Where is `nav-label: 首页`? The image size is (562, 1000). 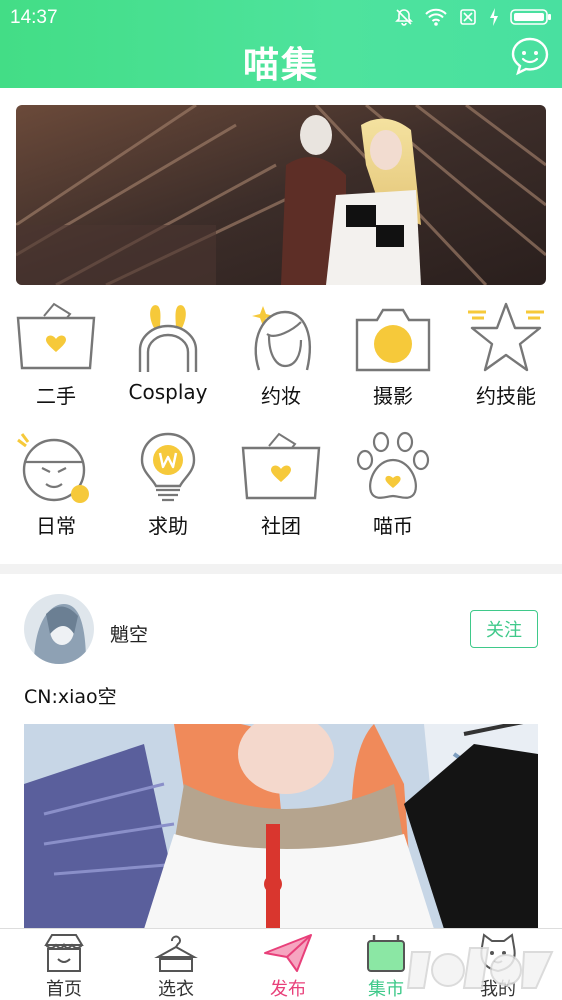 nav-label: 首页 is located at coordinates (64, 989).